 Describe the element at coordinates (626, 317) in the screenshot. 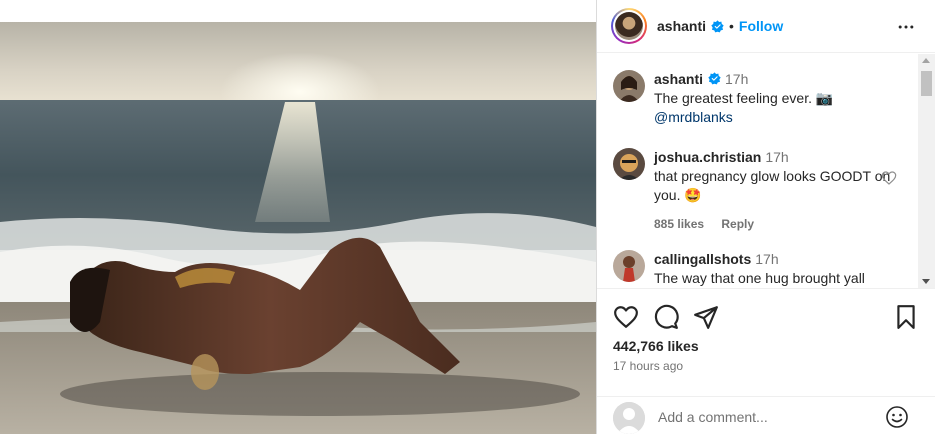

I see `heart-icon` at that location.